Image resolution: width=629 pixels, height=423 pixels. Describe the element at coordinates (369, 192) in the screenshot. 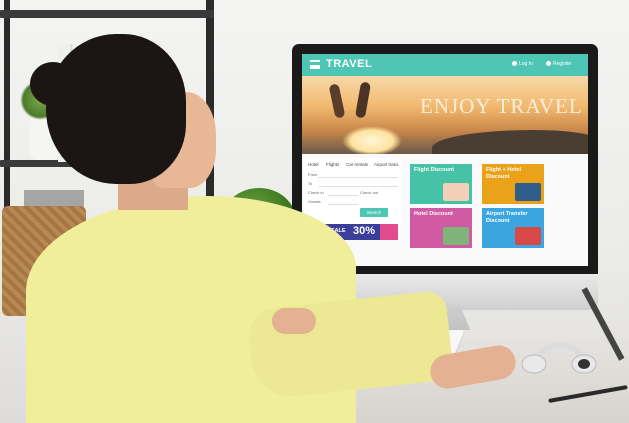

I see `field-label: Check out` at that location.